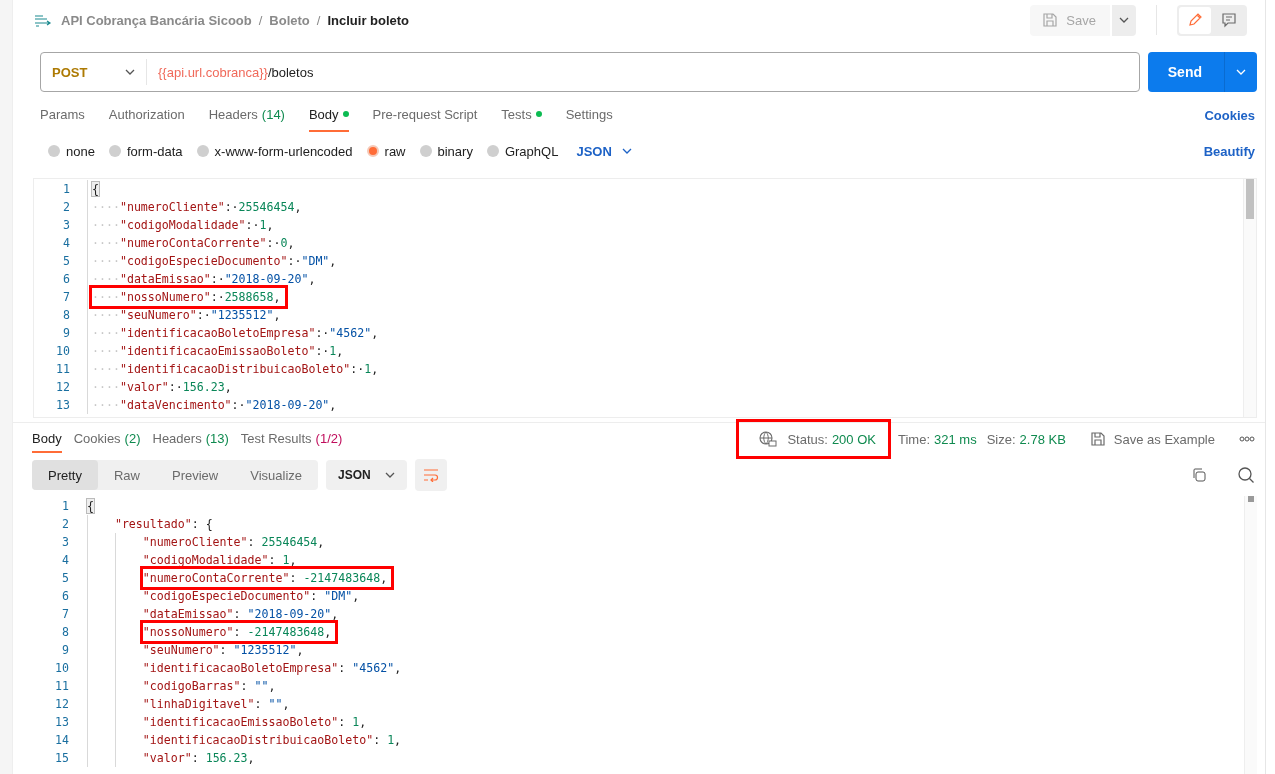 This screenshot has height=774, width=1275. What do you see at coordinates (1229, 115) in the screenshot?
I see `cookies-link: Cookies` at bounding box center [1229, 115].